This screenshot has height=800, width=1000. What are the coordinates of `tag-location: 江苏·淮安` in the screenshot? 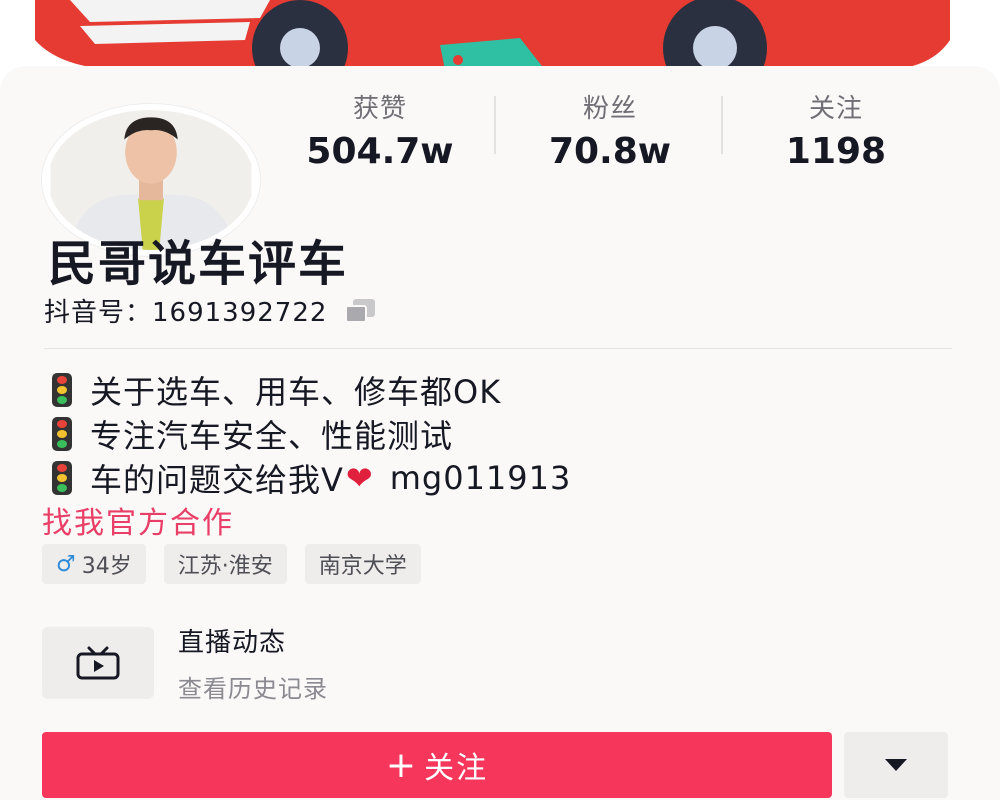 It's located at (225, 564).